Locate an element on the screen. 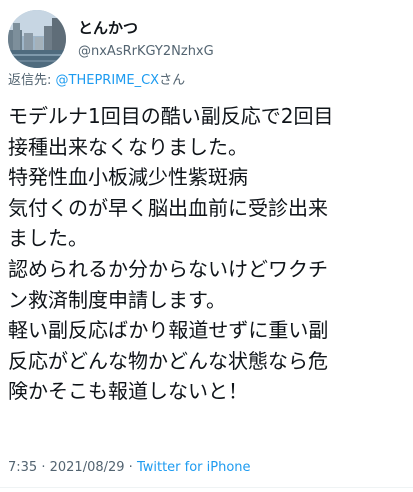  tweet-source-link: Twitter for iPhone is located at coordinates (194, 467).